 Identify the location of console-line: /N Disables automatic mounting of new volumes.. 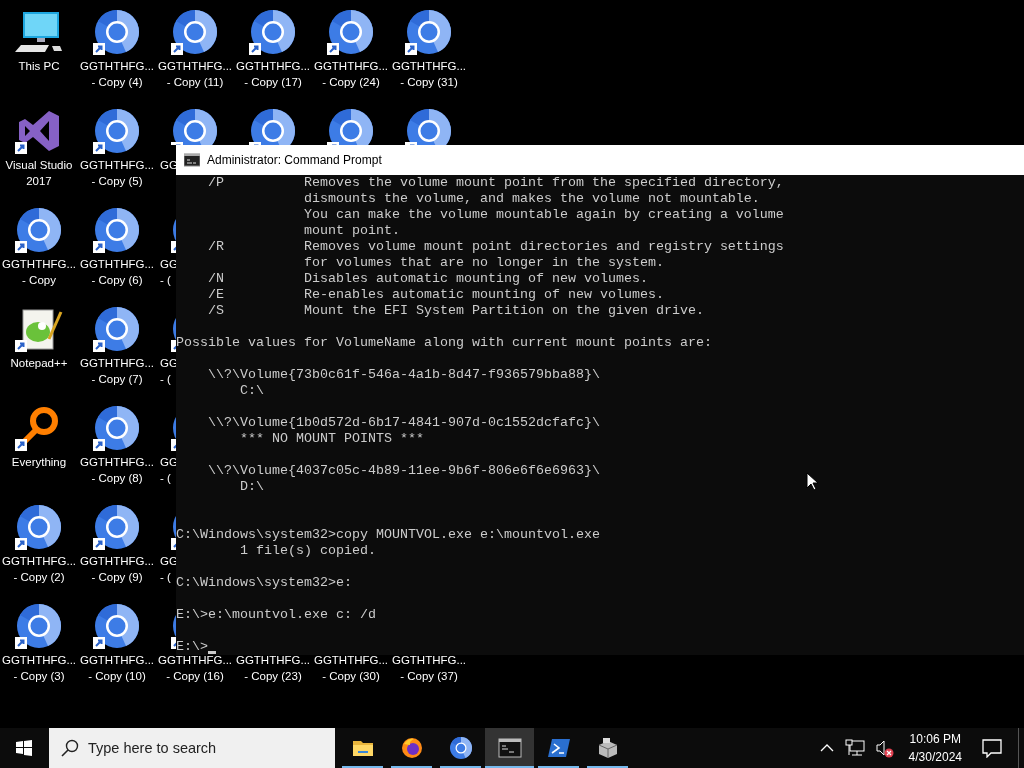
(427, 279).